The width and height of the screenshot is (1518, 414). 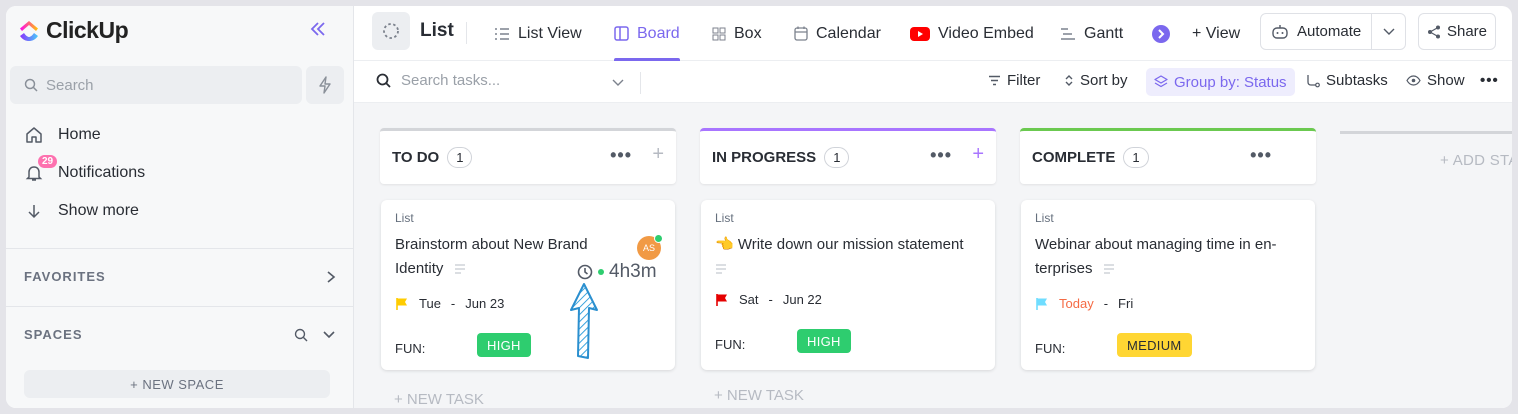 I want to click on date-start: Tue, so click(x=430, y=303).